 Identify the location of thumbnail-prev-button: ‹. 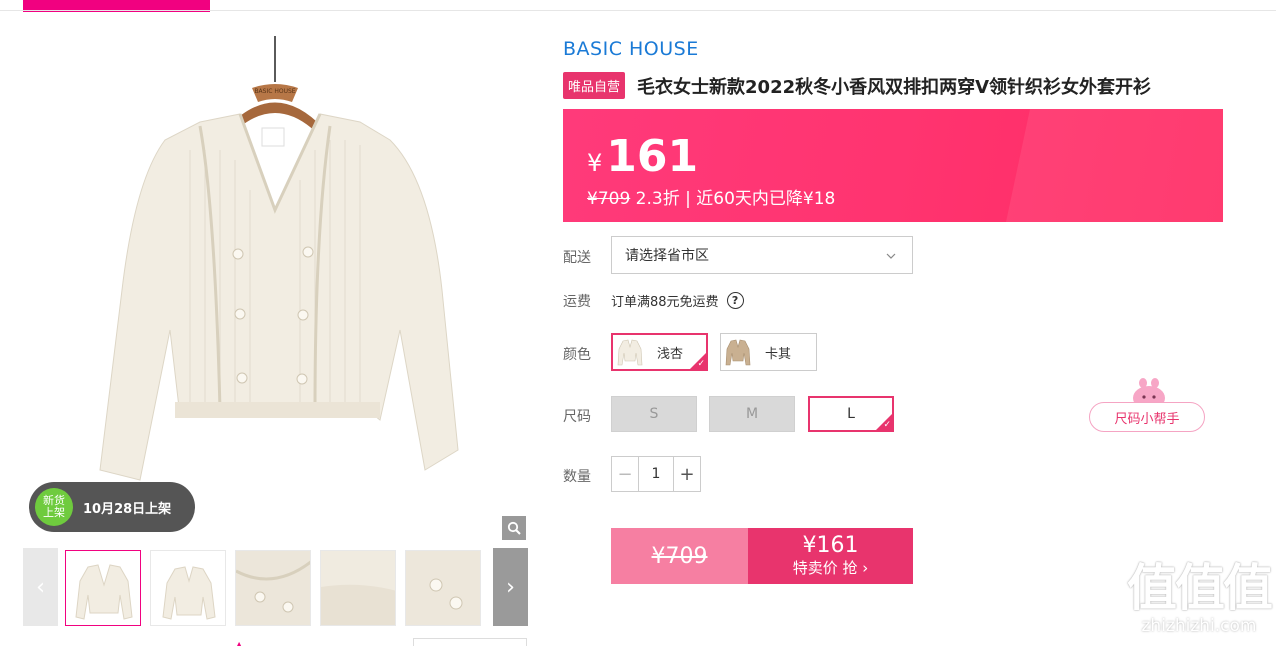
(40, 587).